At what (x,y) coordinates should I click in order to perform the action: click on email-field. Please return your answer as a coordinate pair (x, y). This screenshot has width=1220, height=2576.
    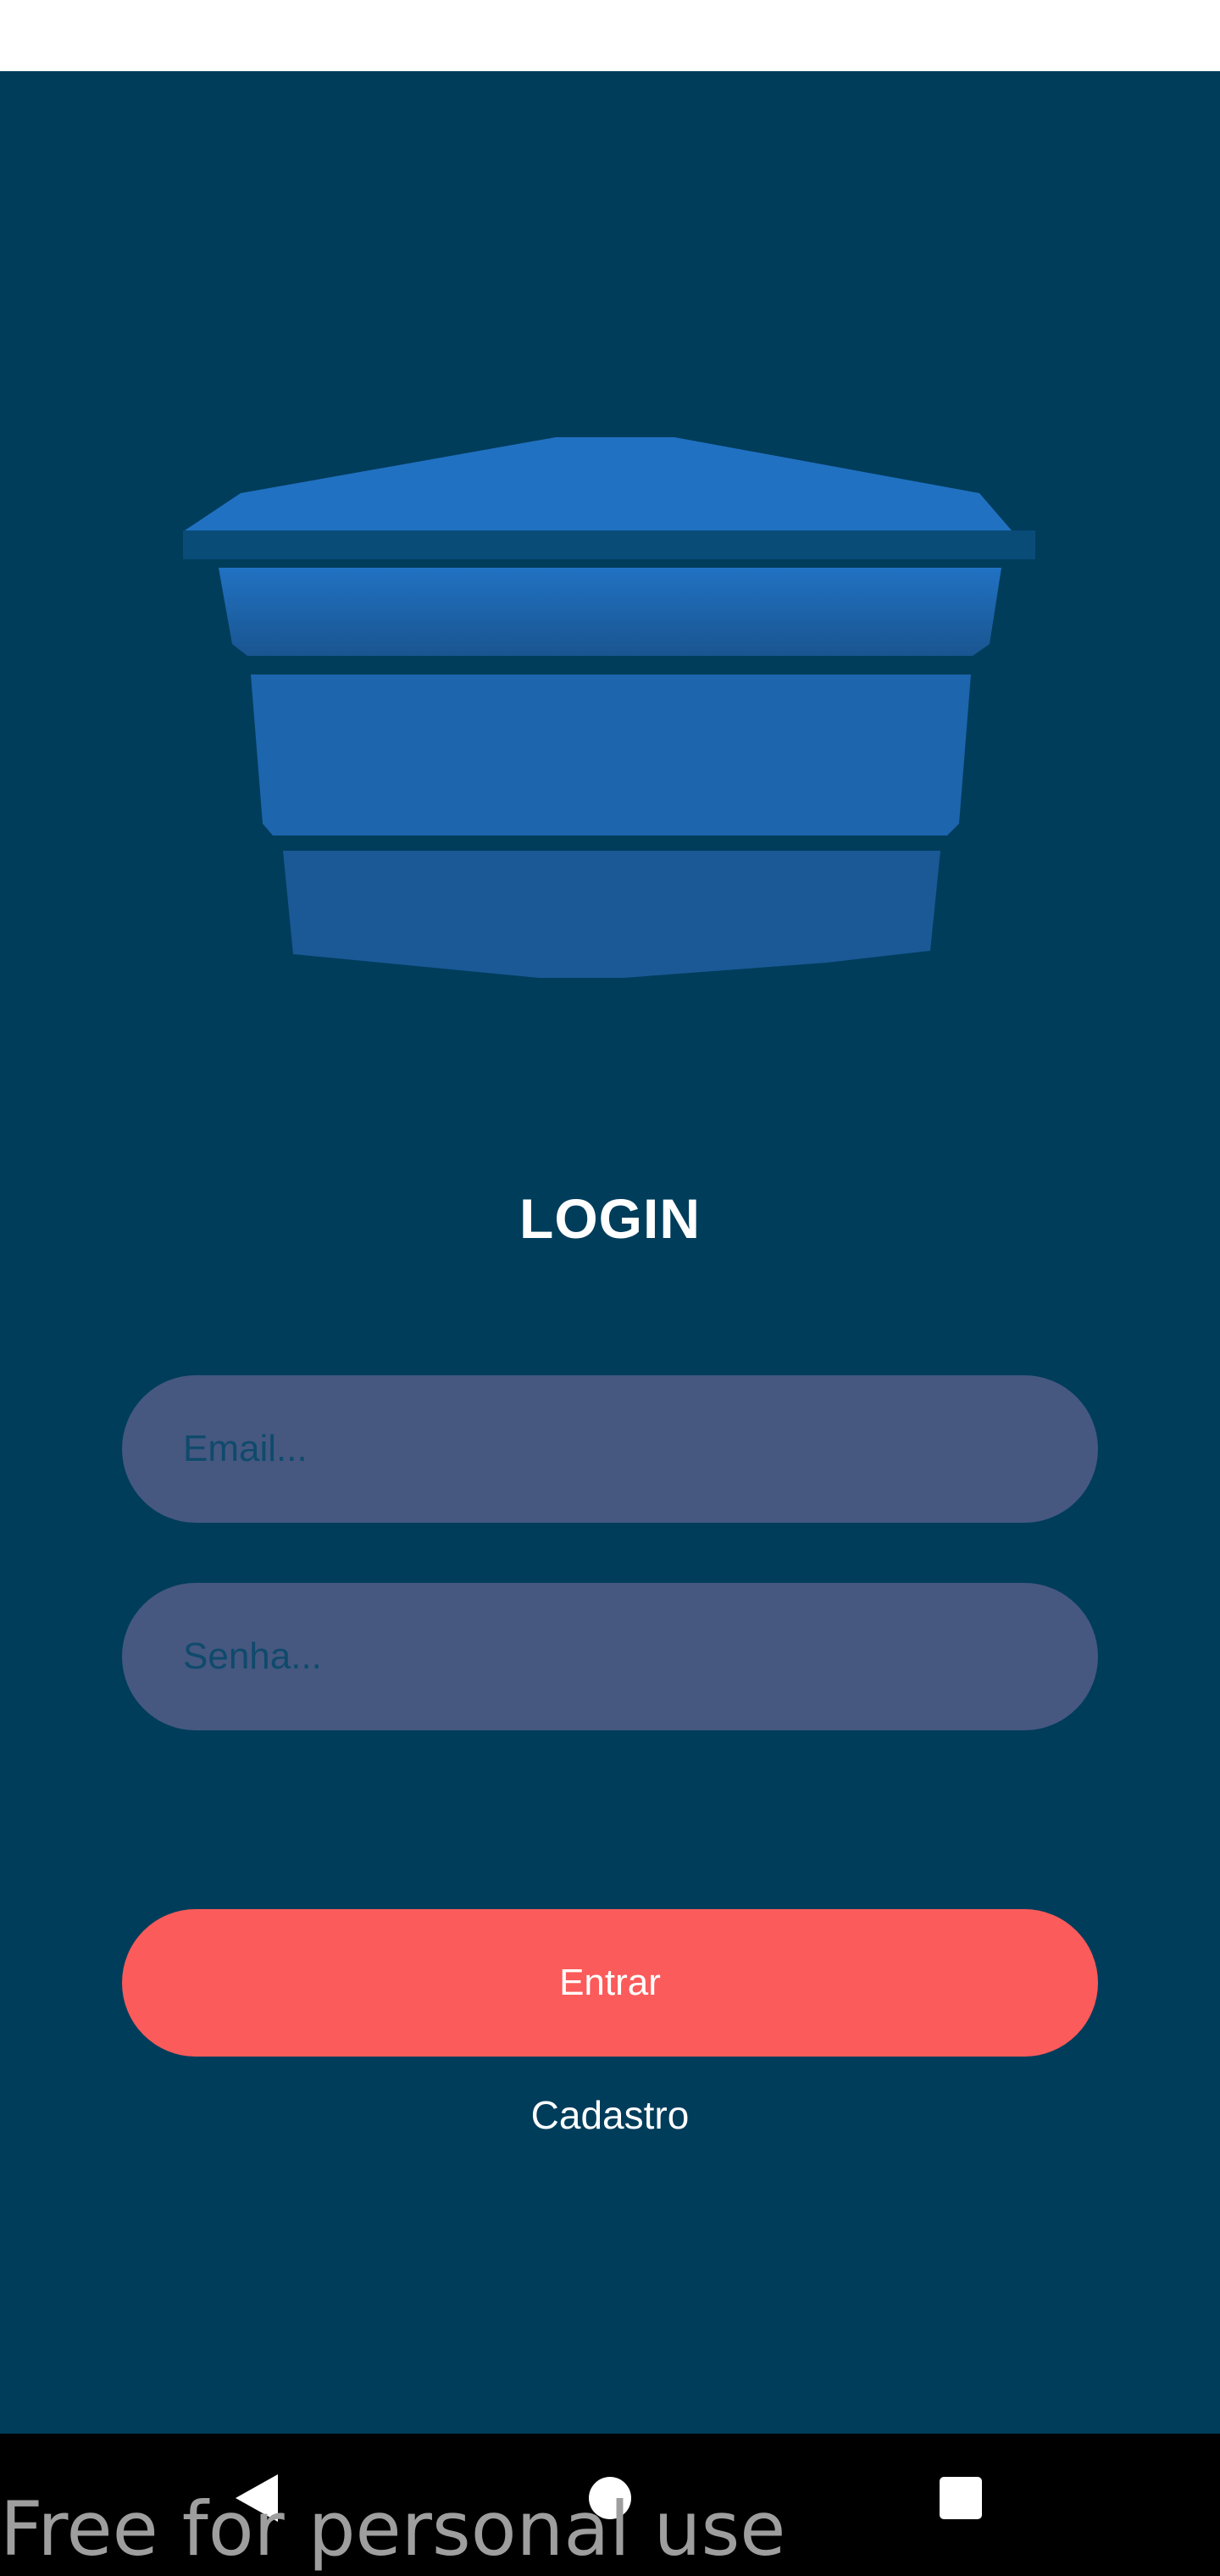
    Looking at the image, I should click on (610, 1449).